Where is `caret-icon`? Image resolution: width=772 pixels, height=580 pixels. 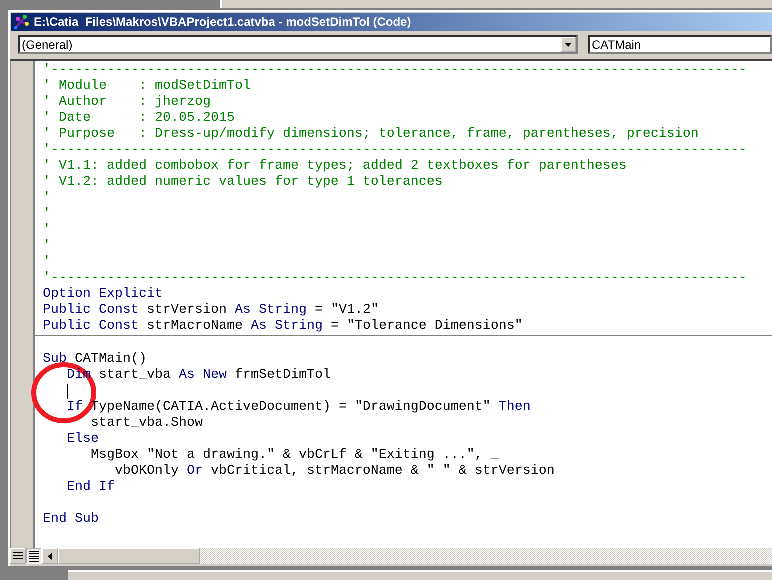 caret-icon is located at coordinates (568, 44).